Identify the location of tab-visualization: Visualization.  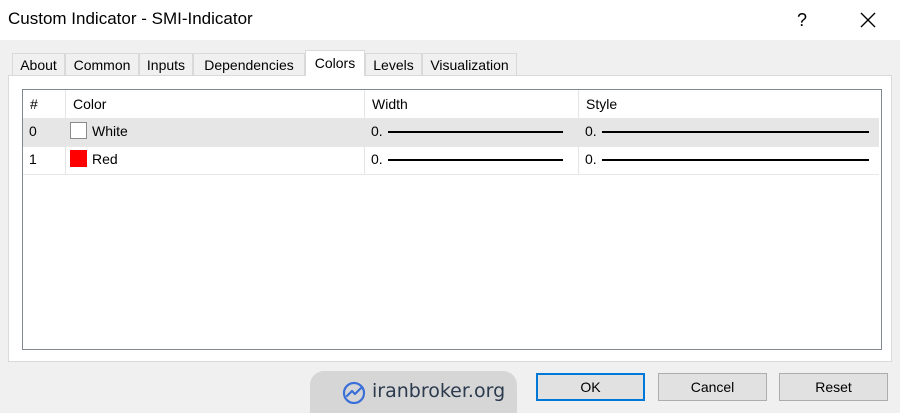
(469, 64).